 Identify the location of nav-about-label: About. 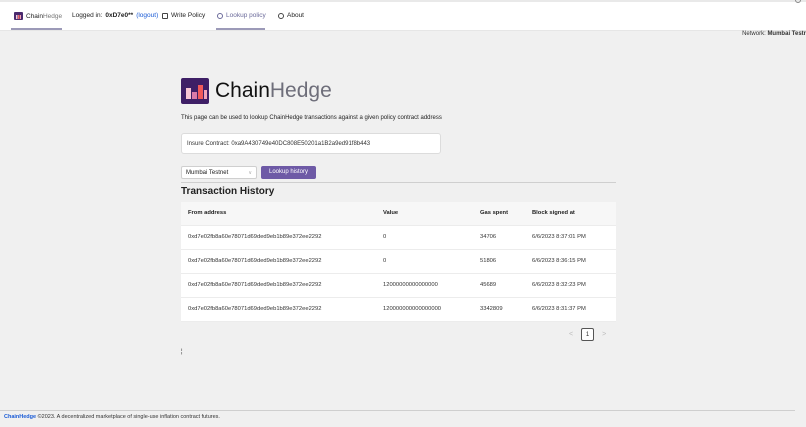
(295, 15).